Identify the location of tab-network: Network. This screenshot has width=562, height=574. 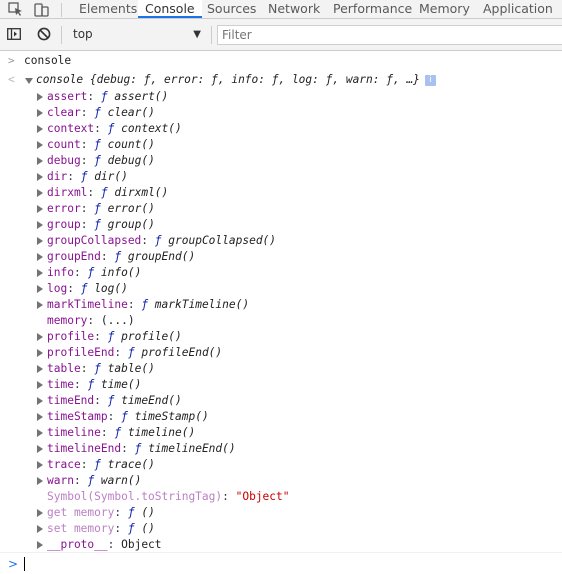
(294, 9).